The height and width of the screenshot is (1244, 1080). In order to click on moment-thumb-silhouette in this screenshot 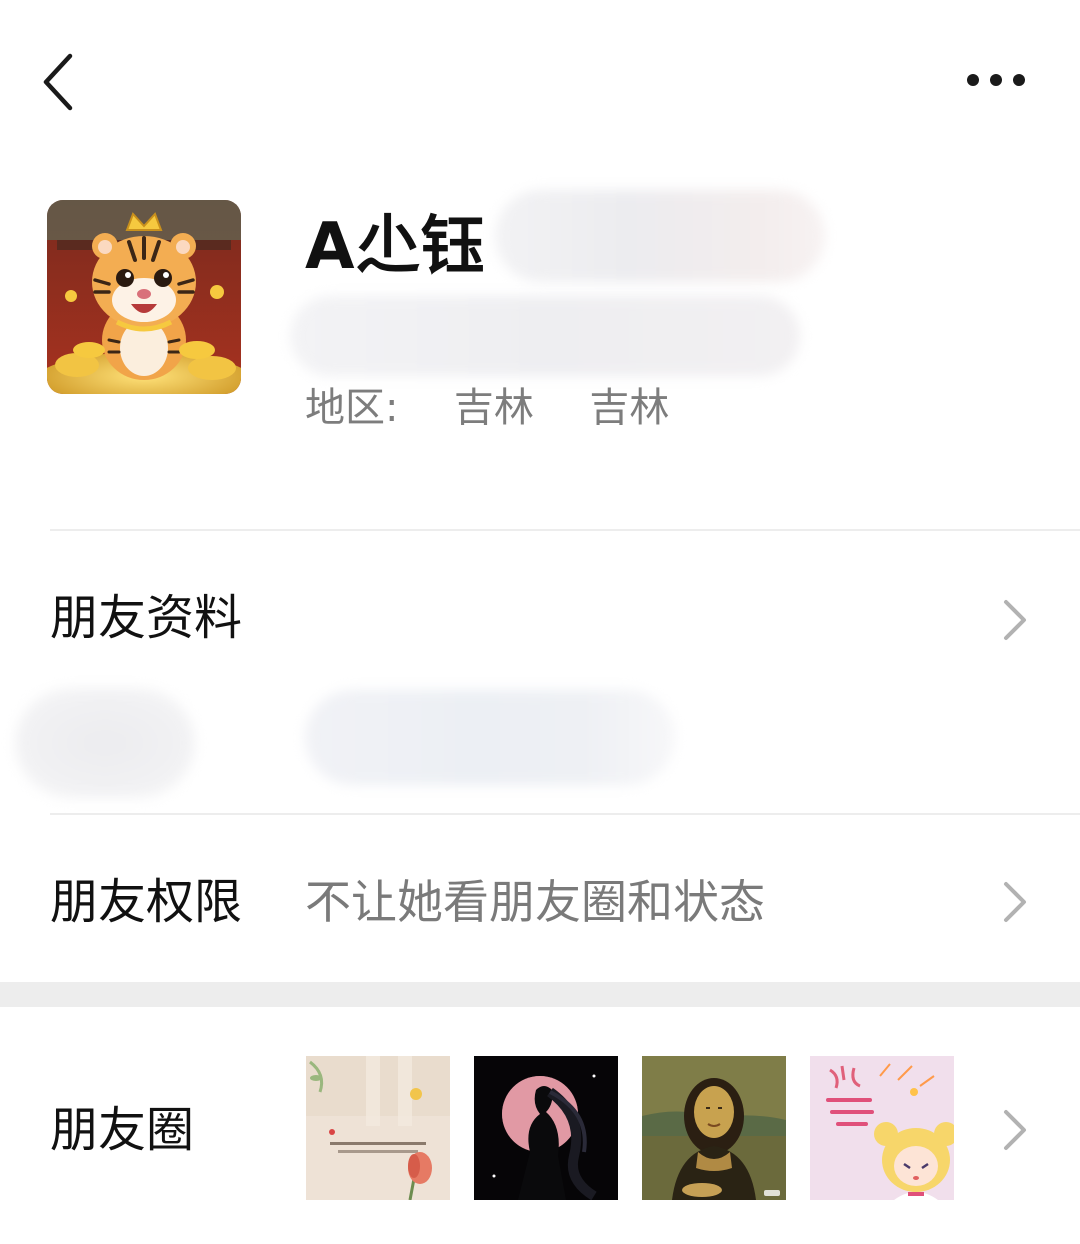, I will do `click(546, 1128)`.